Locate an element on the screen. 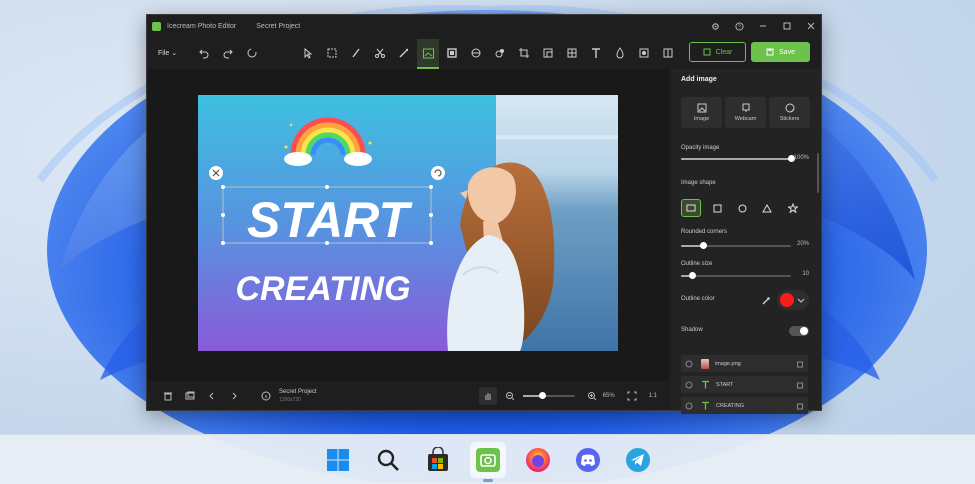 This screenshot has height=484, width=975. outline-size-slider-knob is located at coordinates (692, 275).